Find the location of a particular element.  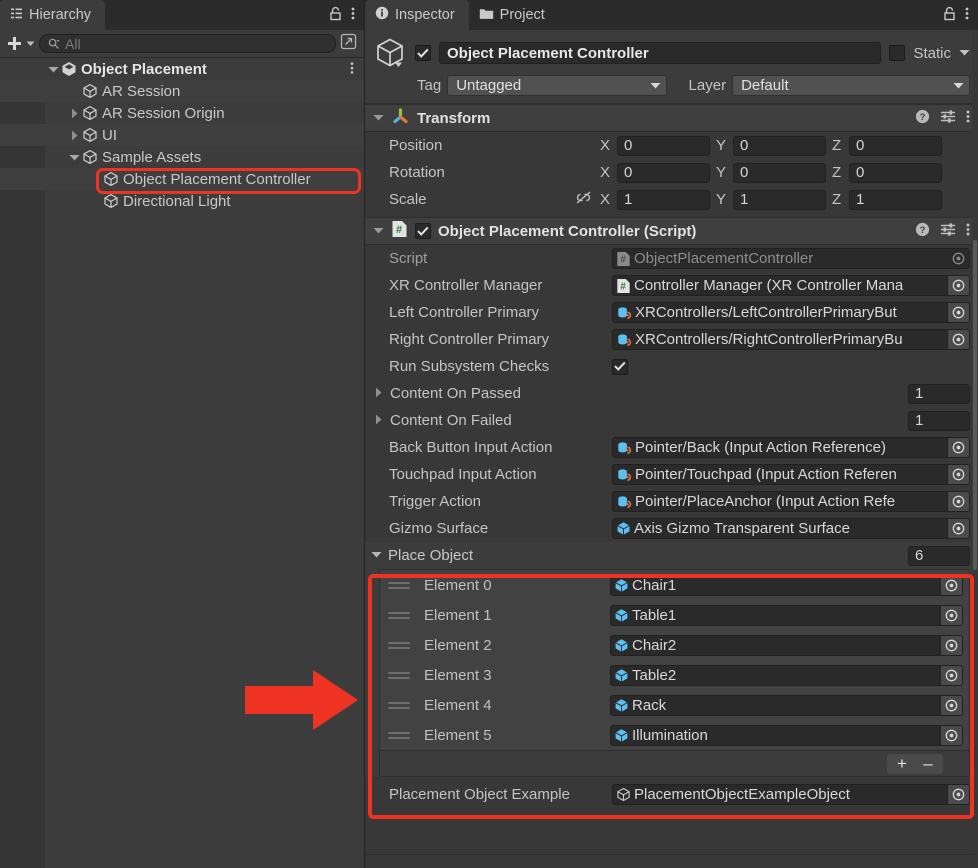

object-field-touchpad-input-action: Pointer/Touchpad (Input Action Referen is located at coordinates (791, 474).